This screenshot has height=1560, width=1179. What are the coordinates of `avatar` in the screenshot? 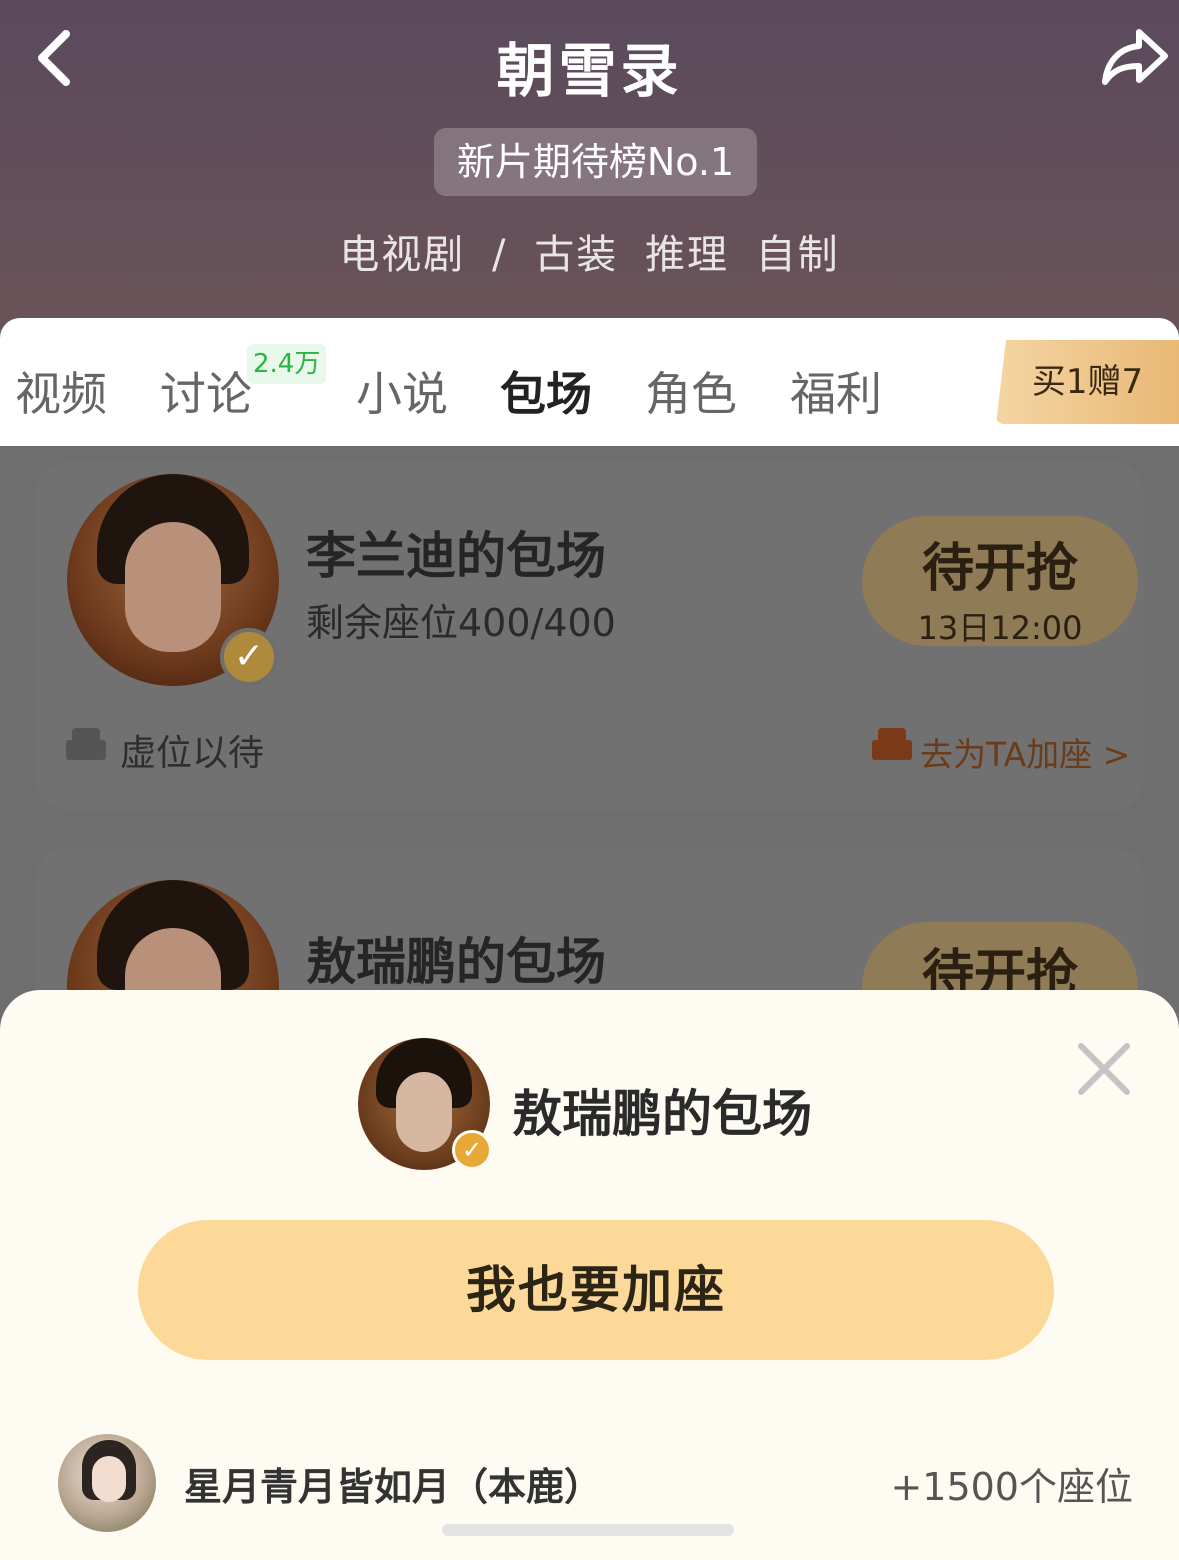 It's located at (107, 1483).